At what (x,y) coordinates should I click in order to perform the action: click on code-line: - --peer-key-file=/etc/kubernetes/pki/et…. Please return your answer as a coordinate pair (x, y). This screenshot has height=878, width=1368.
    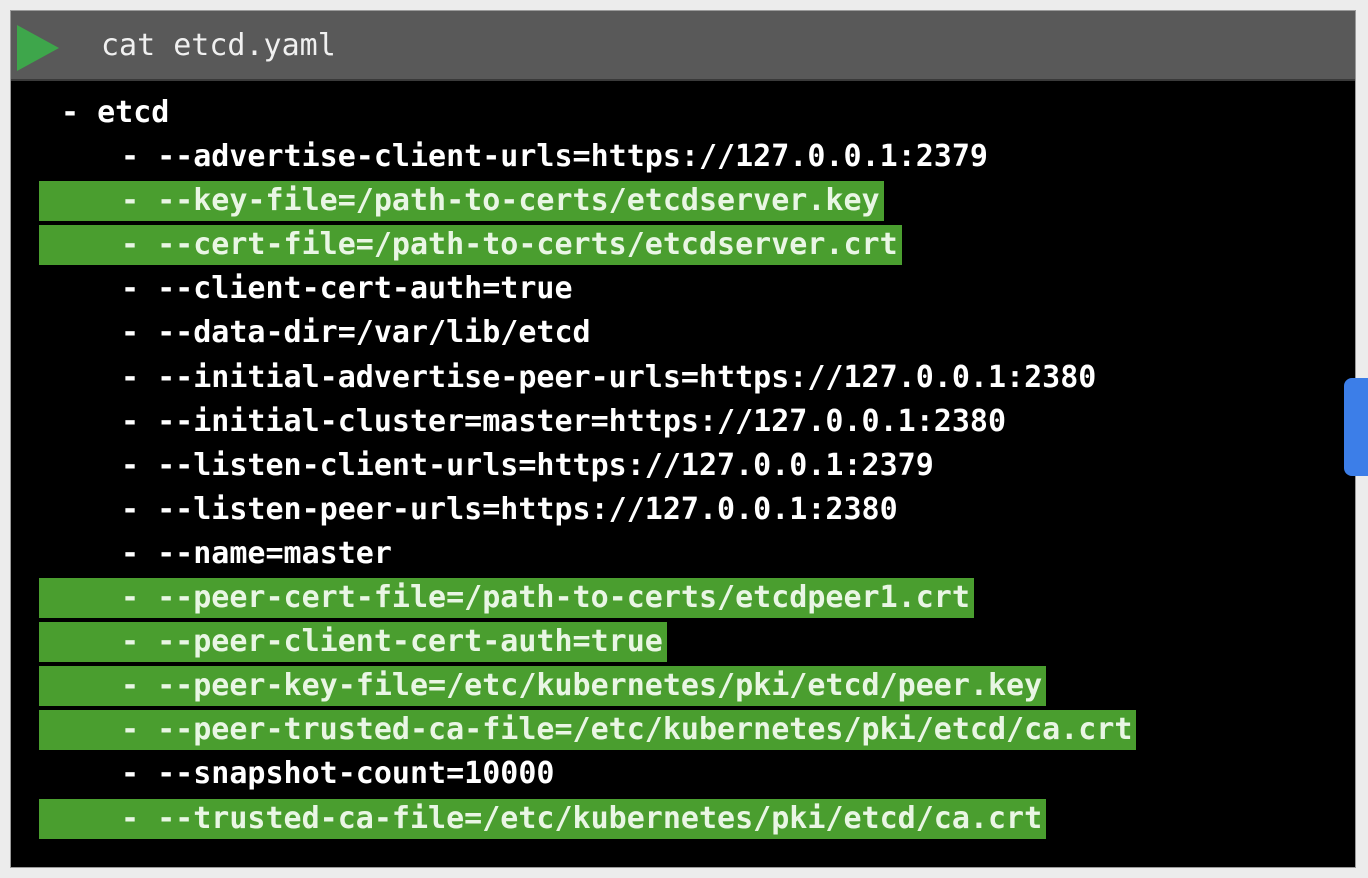
    Looking at the image, I should click on (683, 686).